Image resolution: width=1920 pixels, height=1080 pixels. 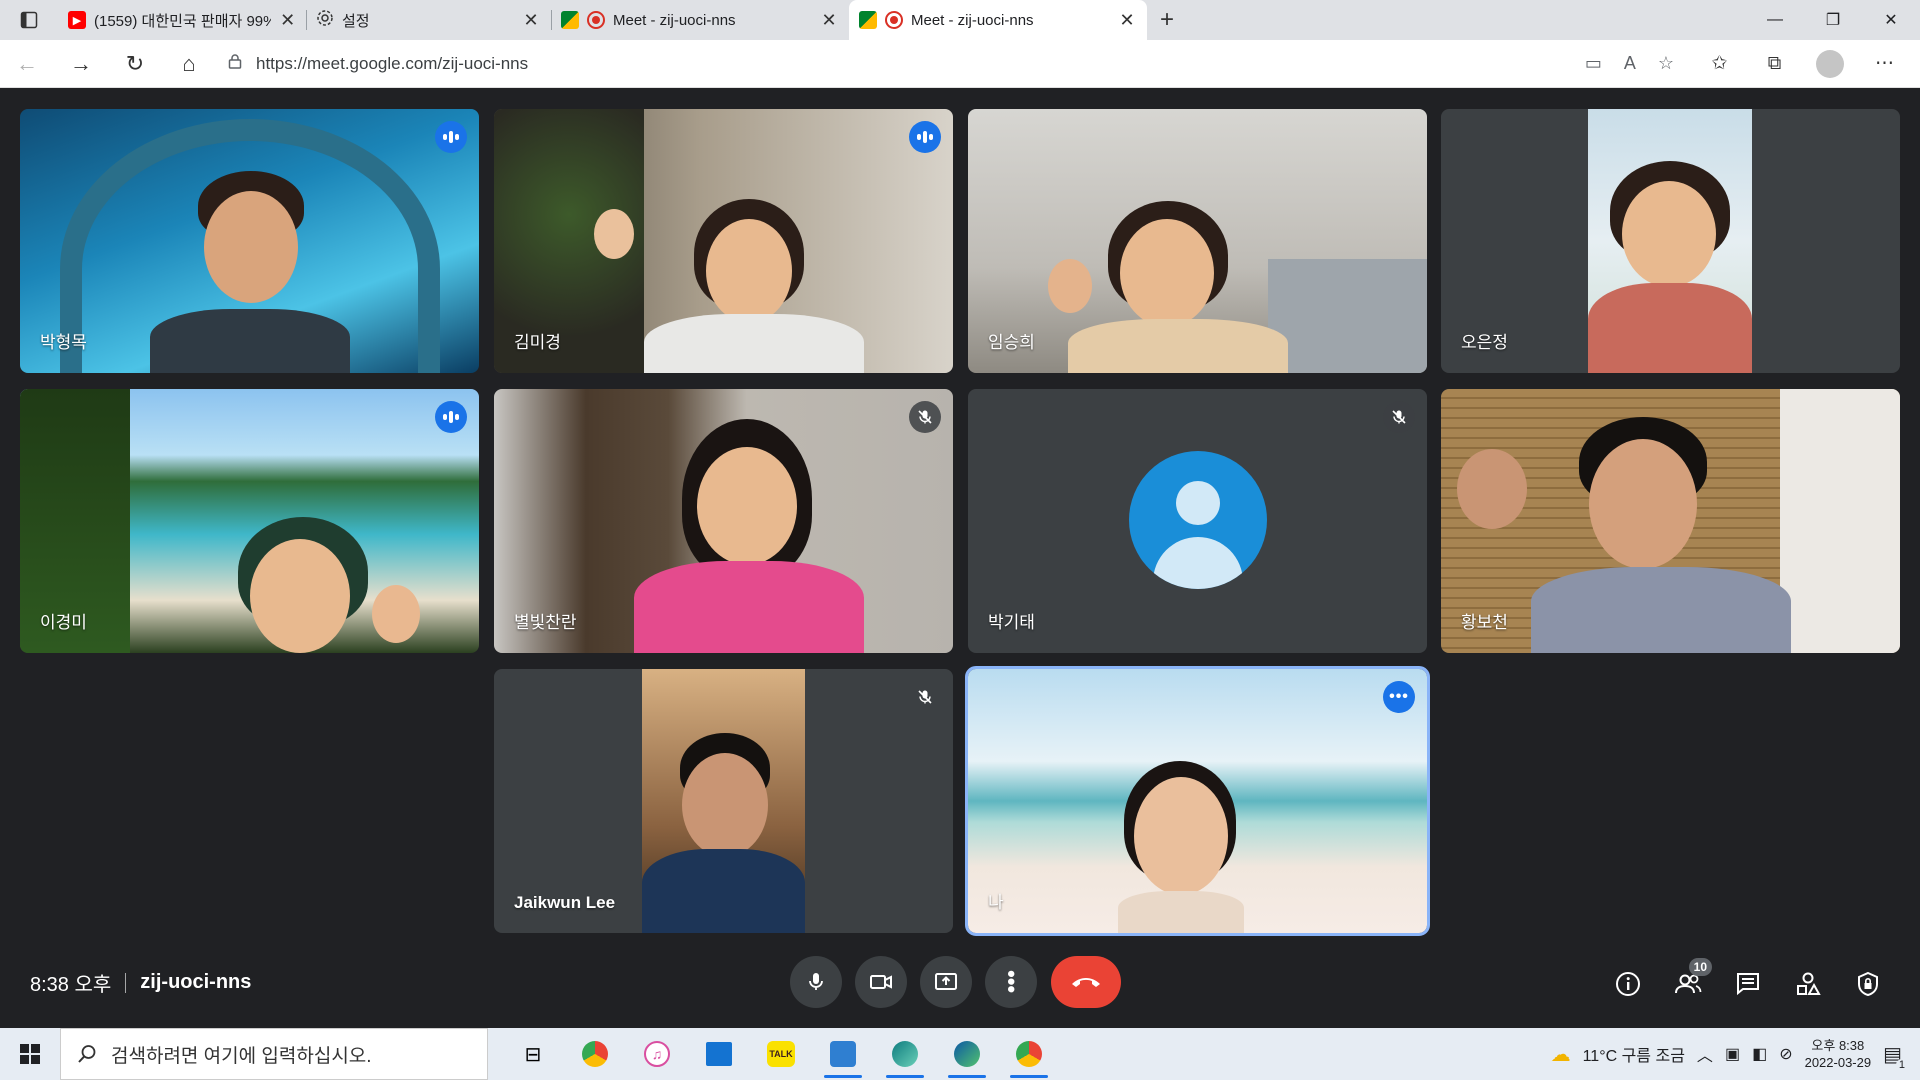 What do you see at coordinates (816, 982) in the screenshot?
I see `microphone-button` at bounding box center [816, 982].